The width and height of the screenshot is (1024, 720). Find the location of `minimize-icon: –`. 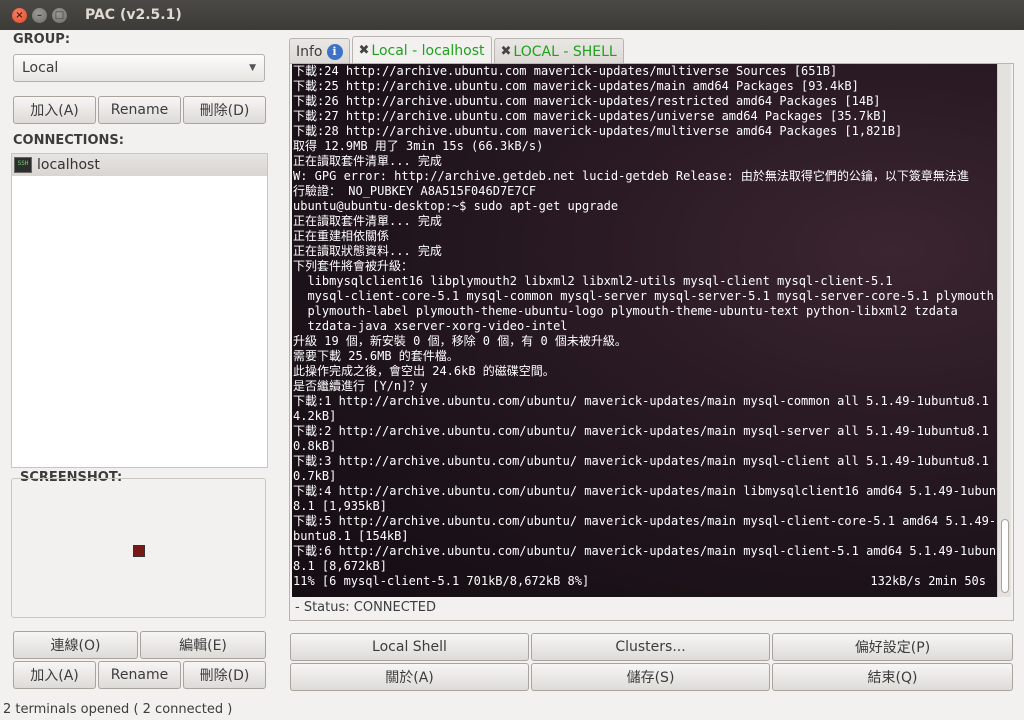

minimize-icon: – is located at coordinates (39, 15).